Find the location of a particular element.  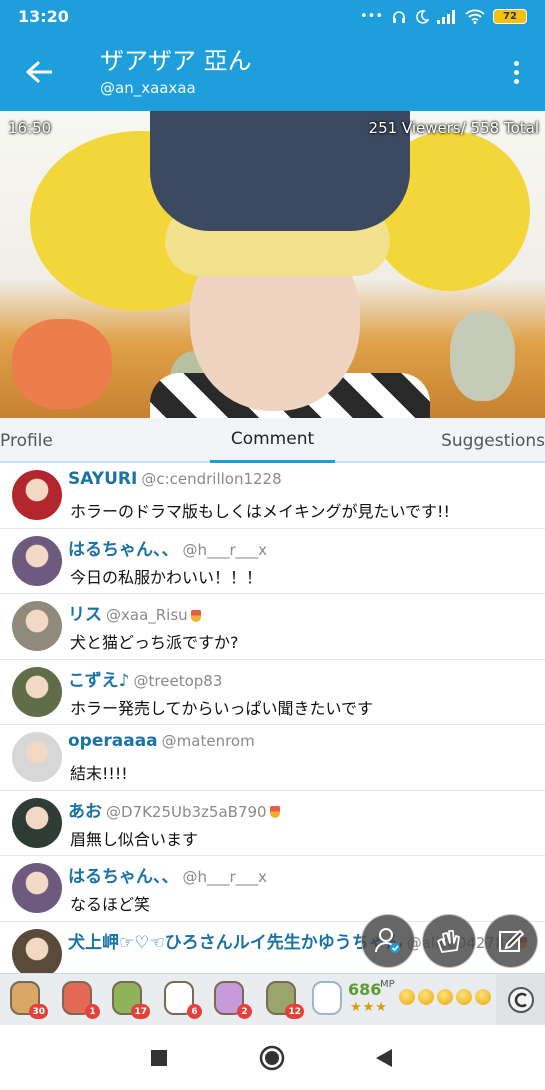

gift-count-badge: 17 is located at coordinates (140, 1011).